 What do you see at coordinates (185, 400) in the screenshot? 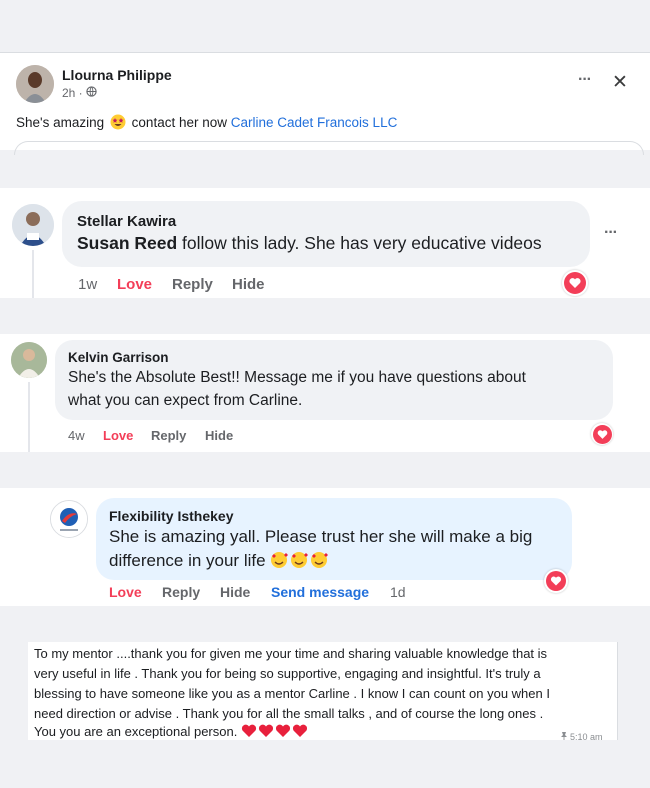
I see `comment-text-line-2: what you can expect from Carline.` at bounding box center [185, 400].